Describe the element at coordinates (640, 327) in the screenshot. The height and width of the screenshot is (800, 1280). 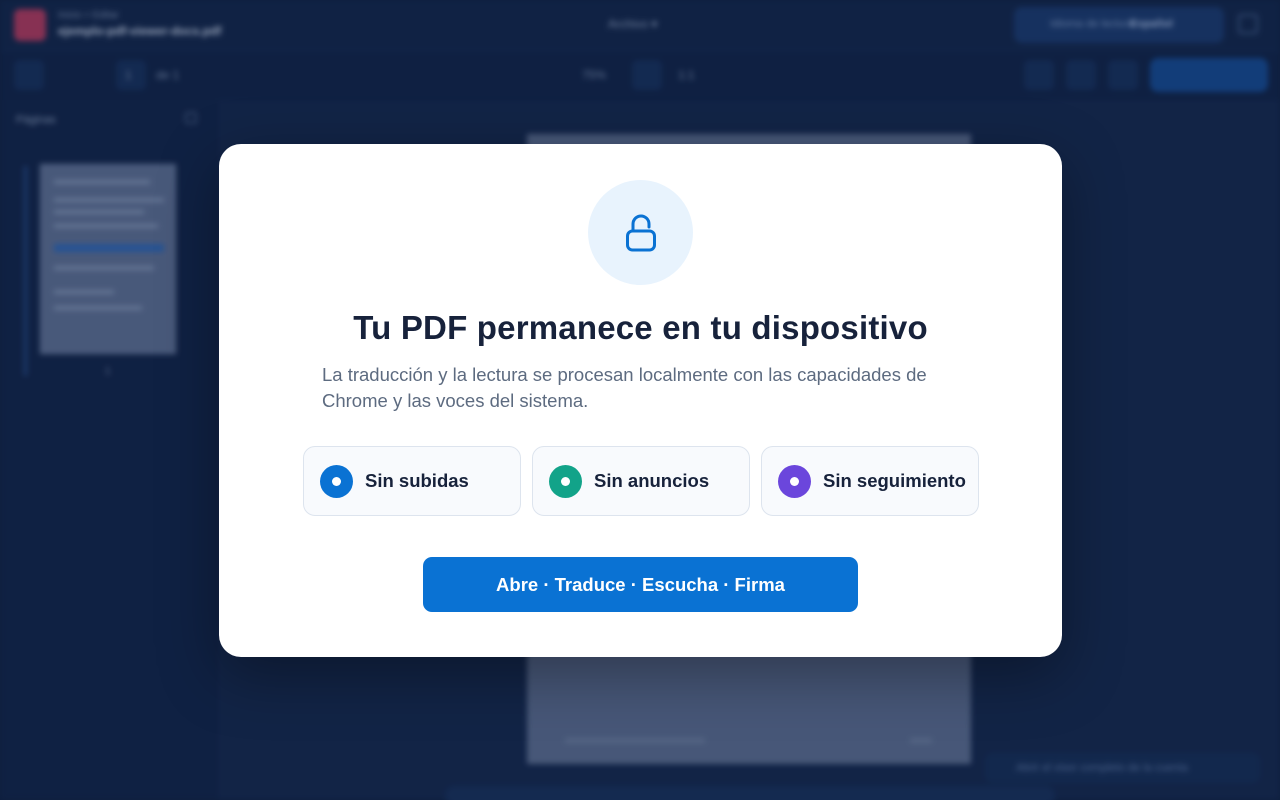
I see `modal-title: Tu PDF permanece en tu dispositivo` at that location.